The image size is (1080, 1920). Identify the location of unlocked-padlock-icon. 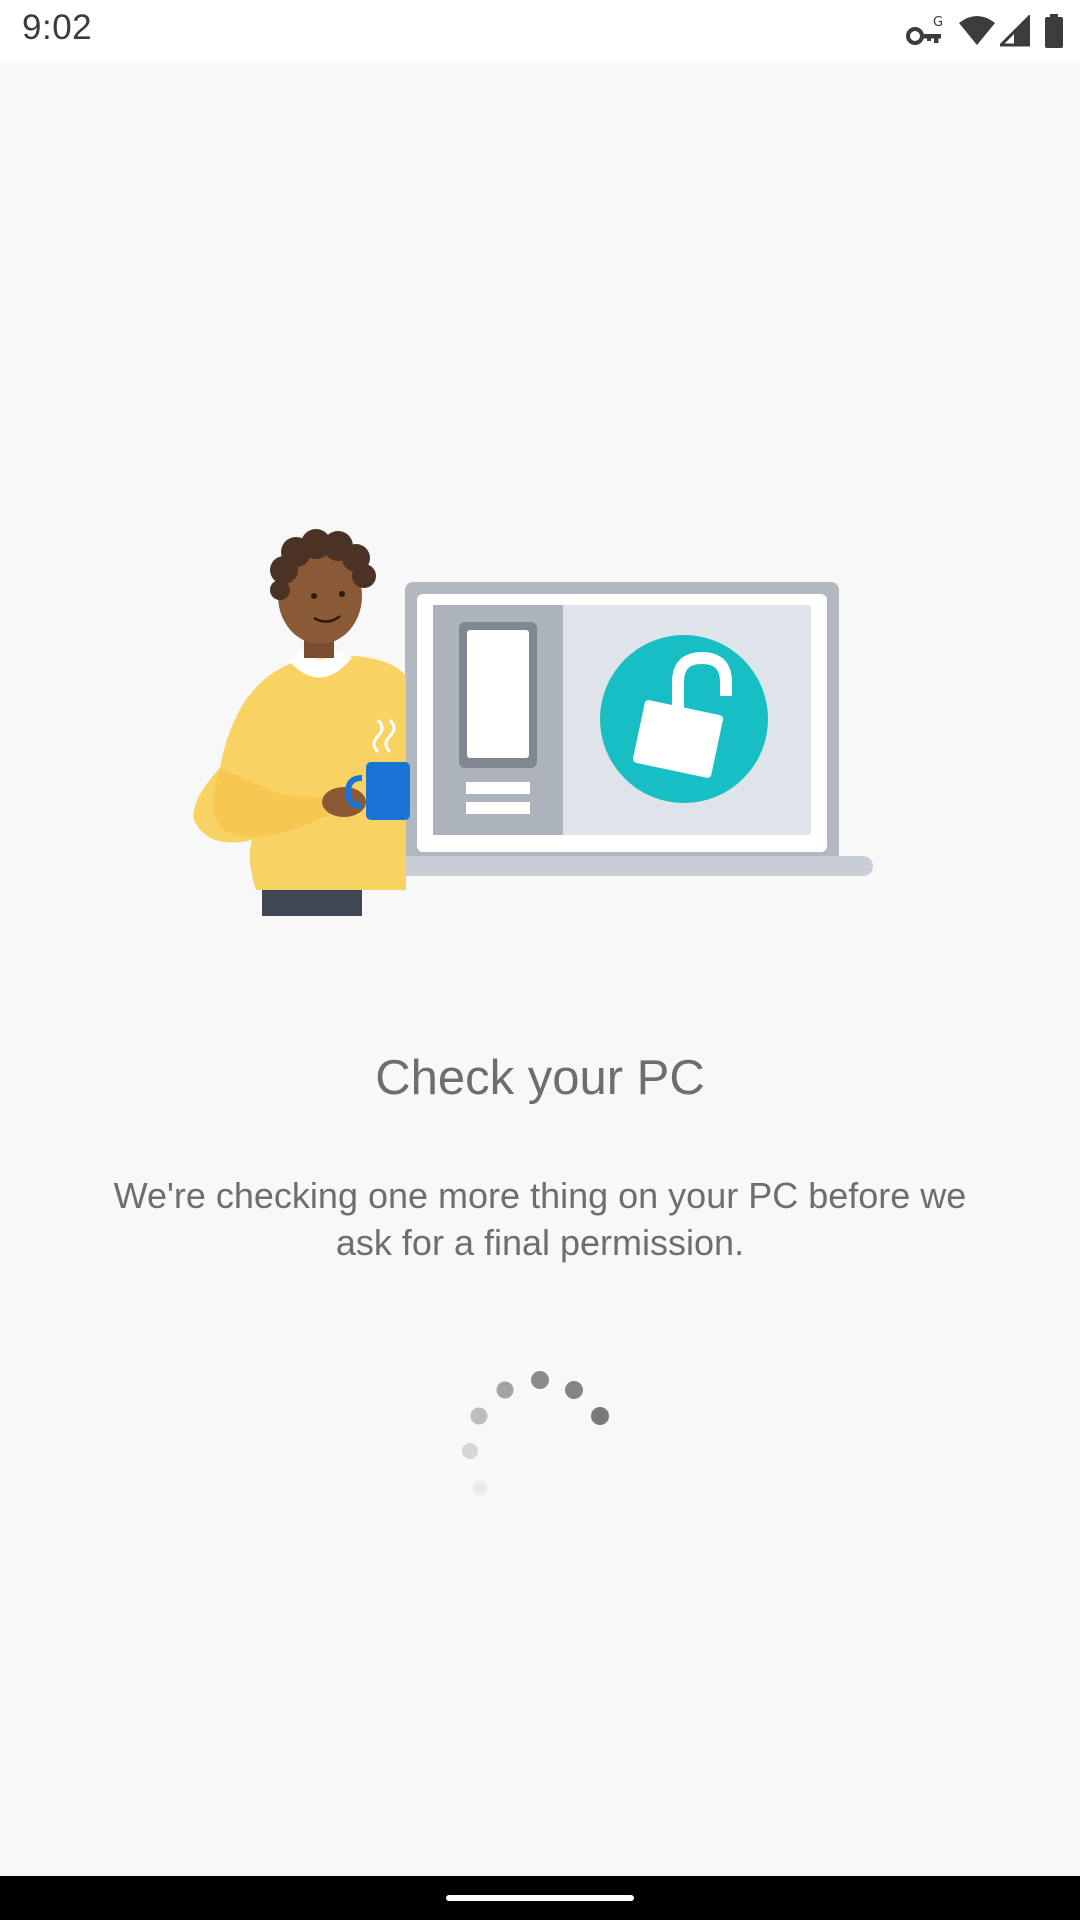
(684, 719).